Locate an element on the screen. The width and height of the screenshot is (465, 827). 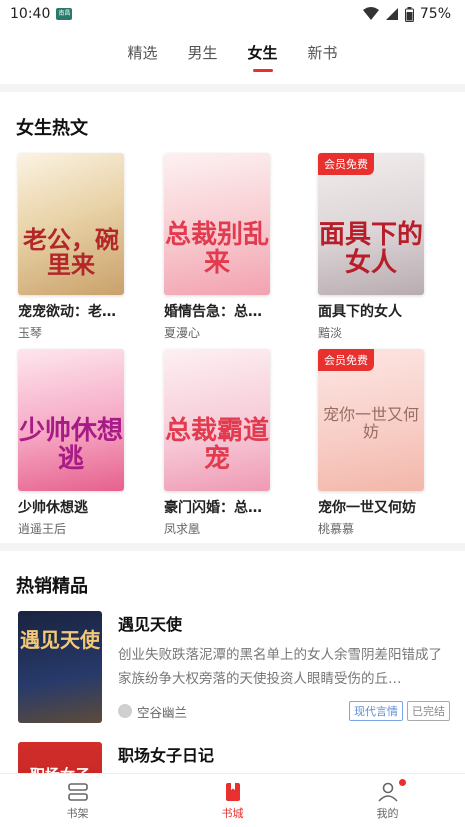
nav-mine: 我的 is located at coordinates (388, 799).